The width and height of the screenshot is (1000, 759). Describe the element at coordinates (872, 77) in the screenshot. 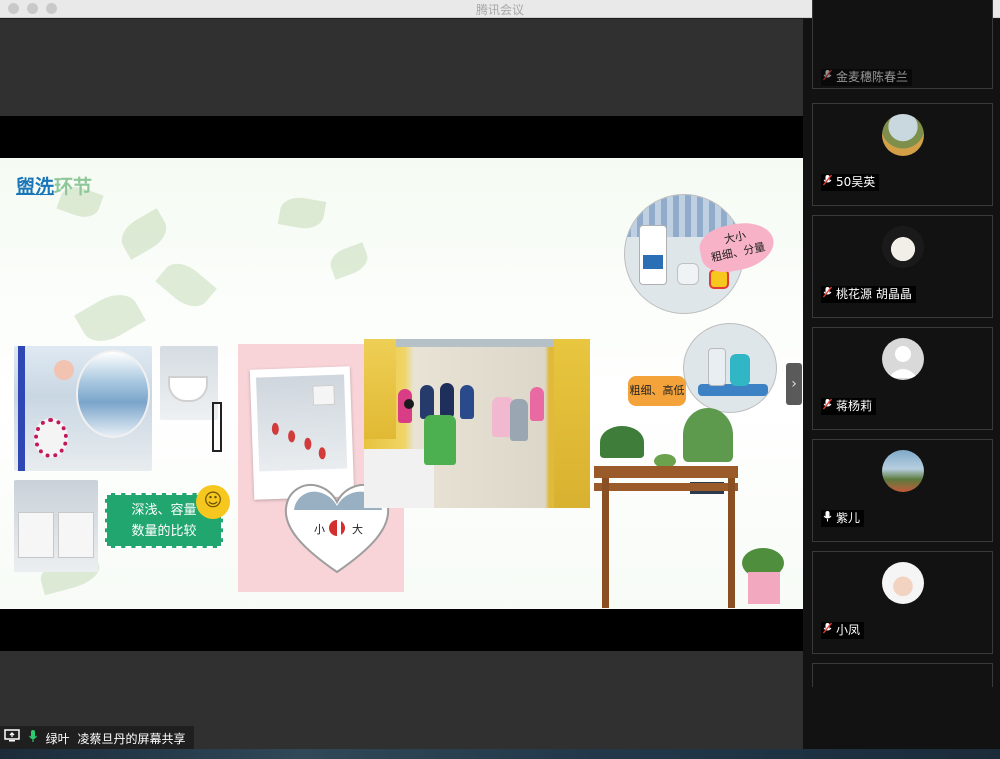

I see `participant-name: 金麦穗陈春兰` at that location.